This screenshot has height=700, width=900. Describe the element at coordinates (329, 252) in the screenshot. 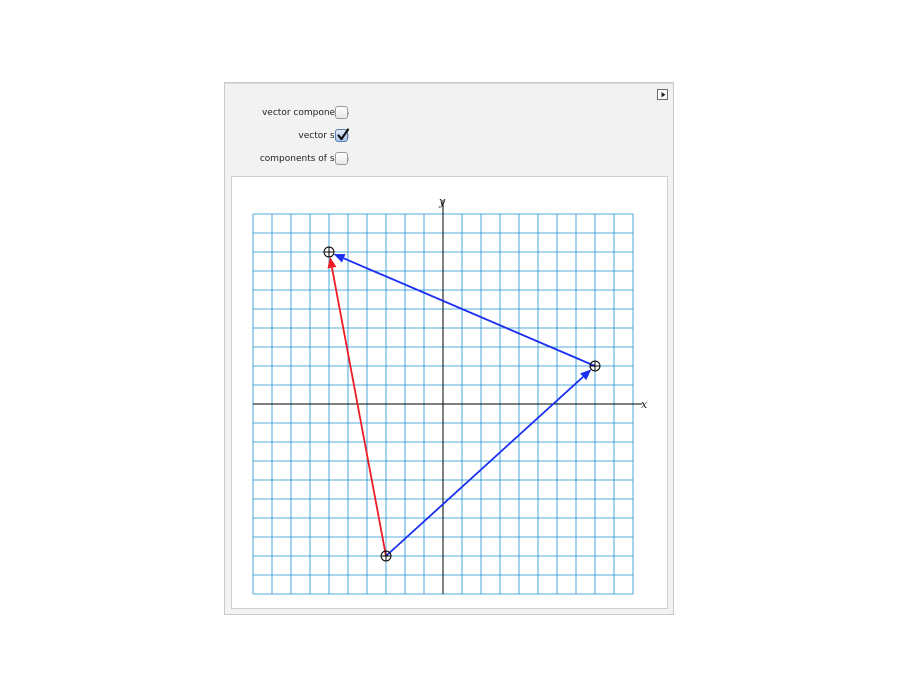

I see `locator-C` at that location.